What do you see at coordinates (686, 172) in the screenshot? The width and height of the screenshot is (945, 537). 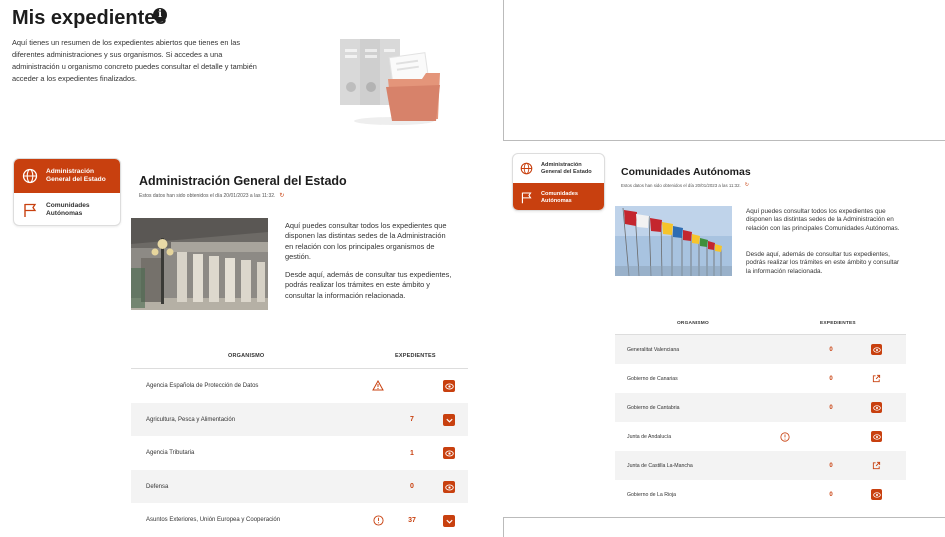 I see `section-title: Comunidades Autónomas` at bounding box center [686, 172].